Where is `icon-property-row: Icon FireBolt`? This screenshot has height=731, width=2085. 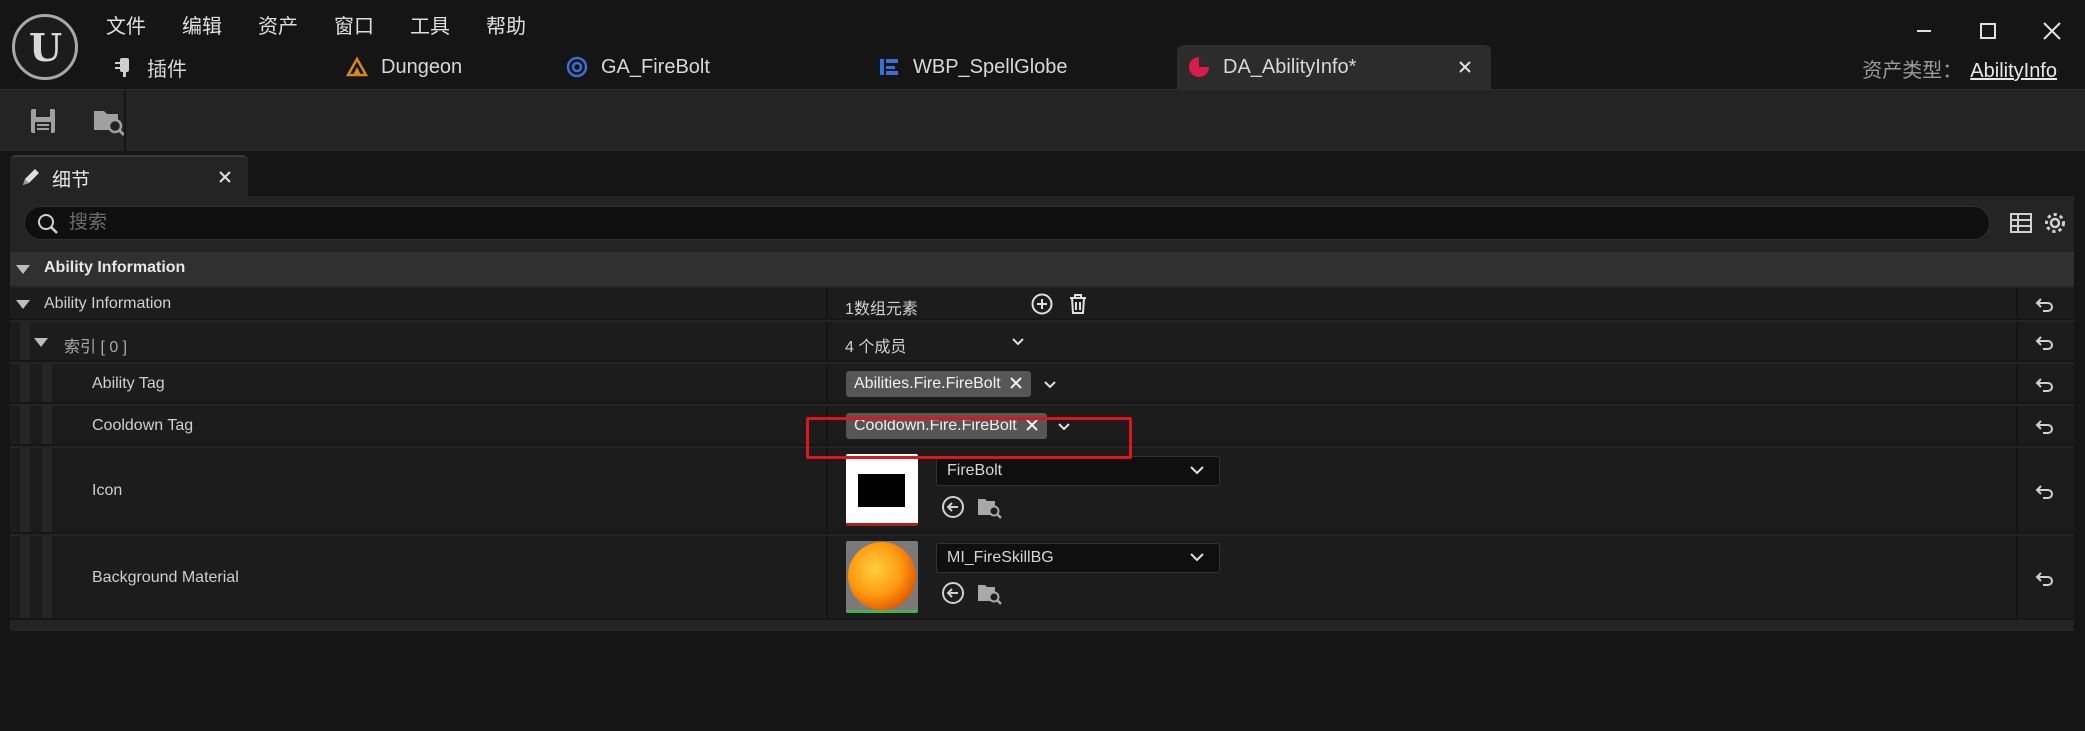
icon-property-row: Icon FireBolt is located at coordinates (1042, 491).